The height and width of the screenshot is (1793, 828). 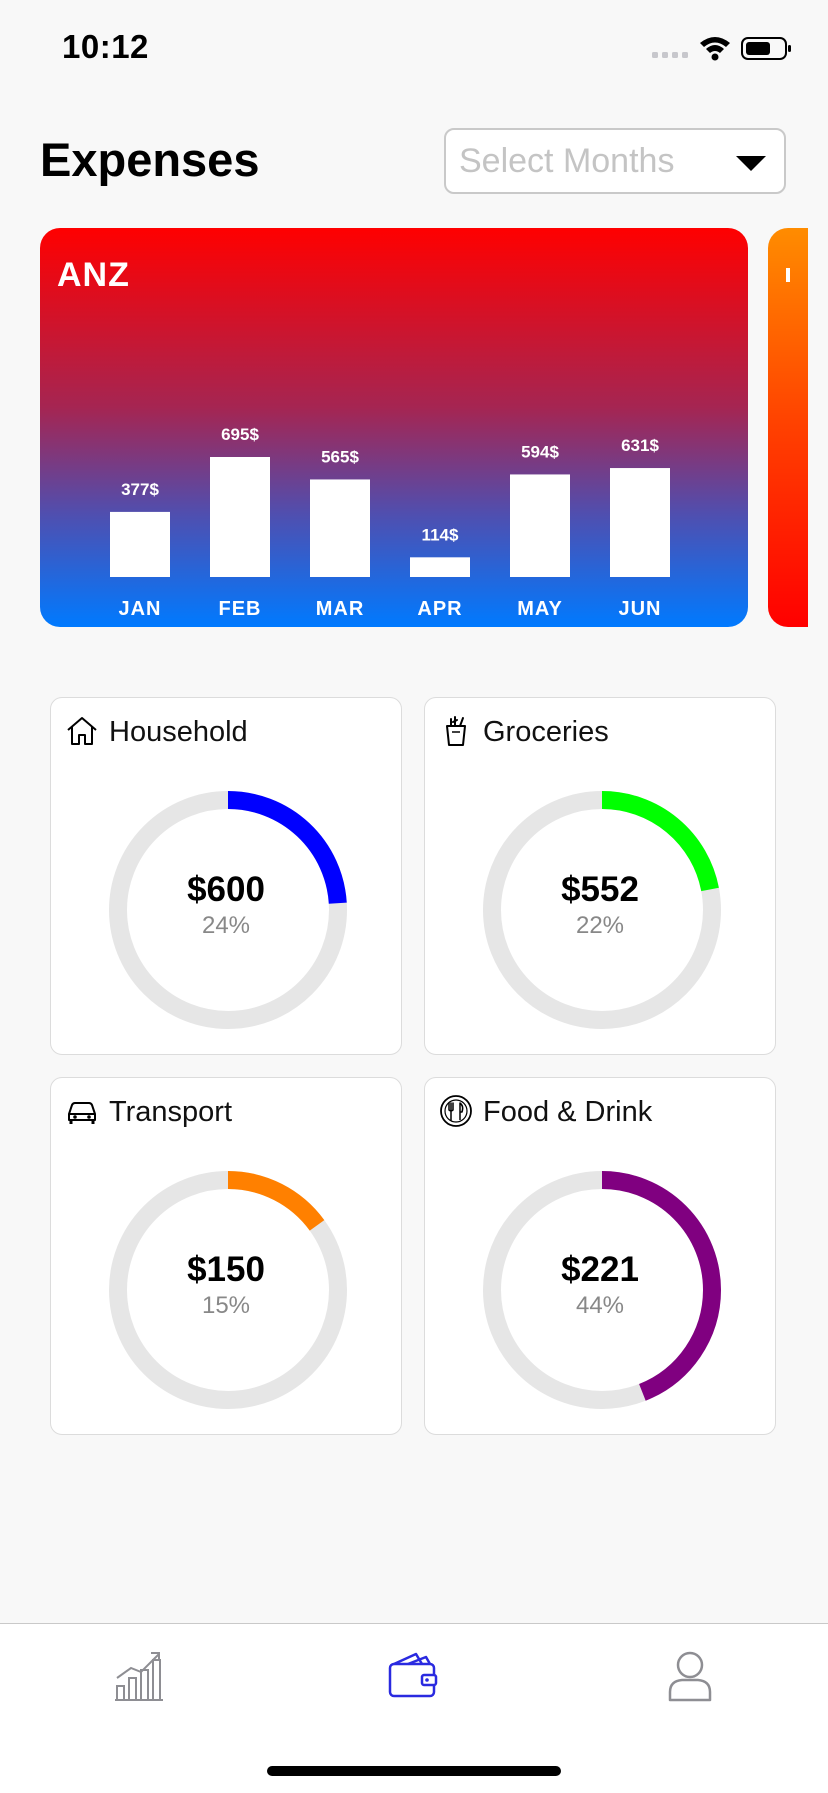 I want to click on home-indicator, so click(x=414, y=1771).